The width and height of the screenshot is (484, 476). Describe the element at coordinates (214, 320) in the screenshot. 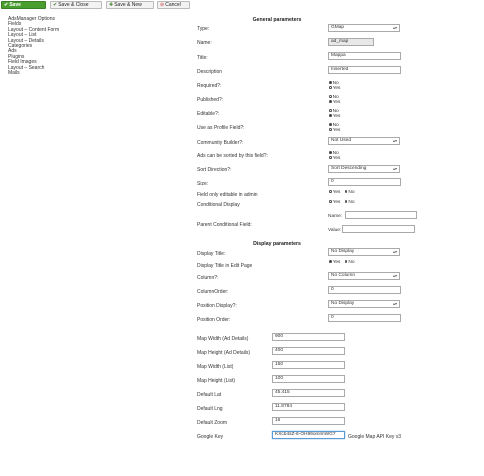

I see `position-order-label: Position Order:` at that location.